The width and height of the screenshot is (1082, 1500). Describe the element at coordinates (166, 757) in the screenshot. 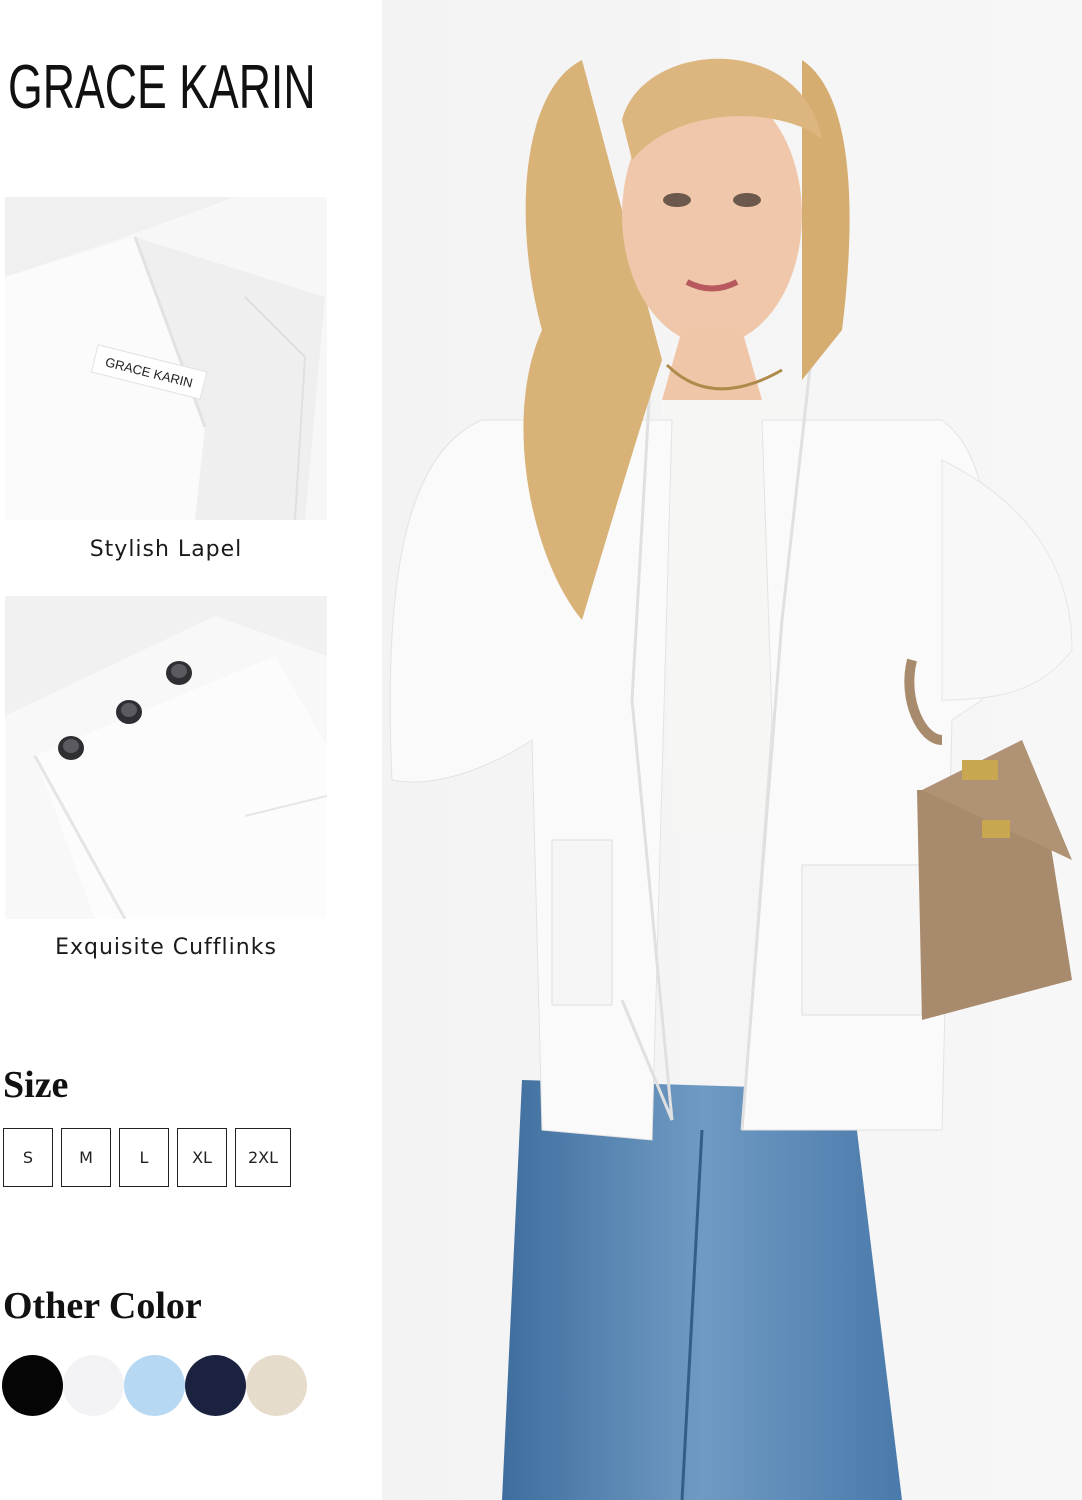

I see `cufflinks-detail-photo` at that location.